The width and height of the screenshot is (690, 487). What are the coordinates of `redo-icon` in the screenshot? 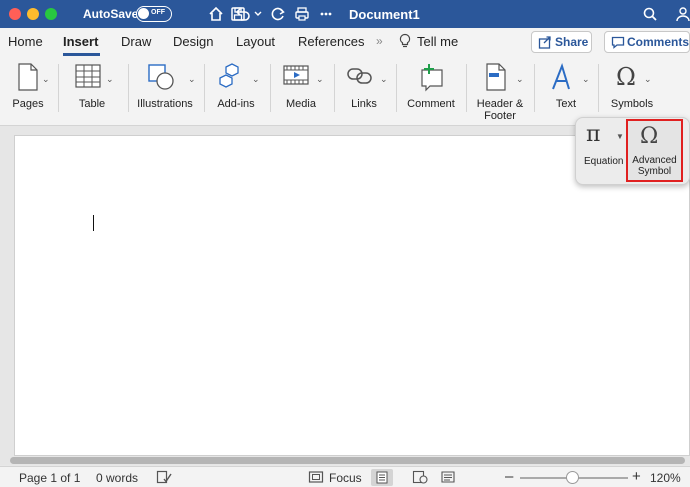 It's located at (278, 14).